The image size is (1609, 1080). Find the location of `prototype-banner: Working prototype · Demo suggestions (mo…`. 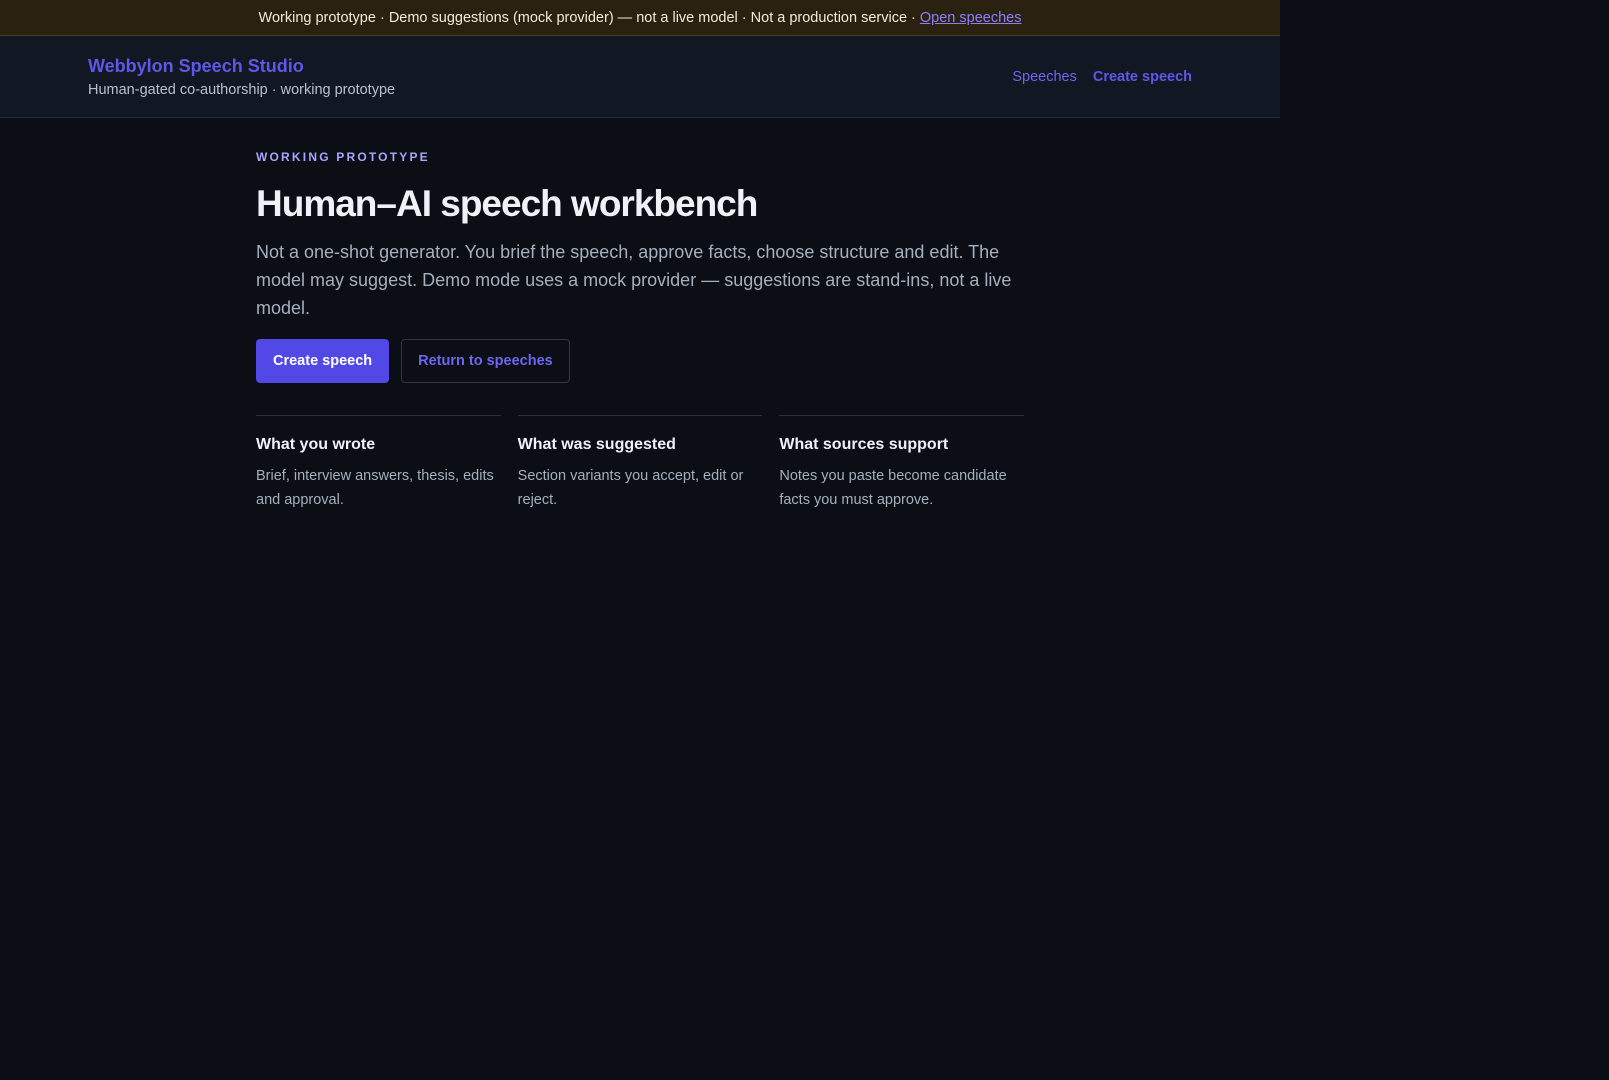

prototype-banner: Working prototype · Demo suggestions (mo… is located at coordinates (640, 18).